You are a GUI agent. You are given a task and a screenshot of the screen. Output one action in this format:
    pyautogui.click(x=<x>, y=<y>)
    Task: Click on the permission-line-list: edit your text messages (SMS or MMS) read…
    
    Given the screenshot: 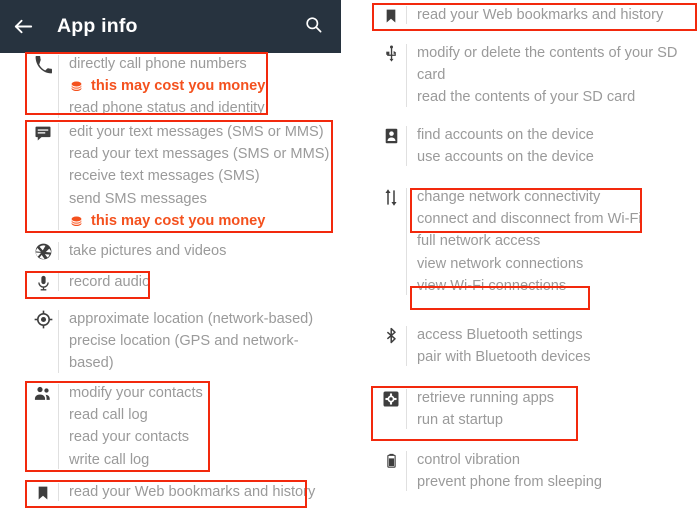 What is the action you would take?
    pyautogui.click(x=194, y=176)
    